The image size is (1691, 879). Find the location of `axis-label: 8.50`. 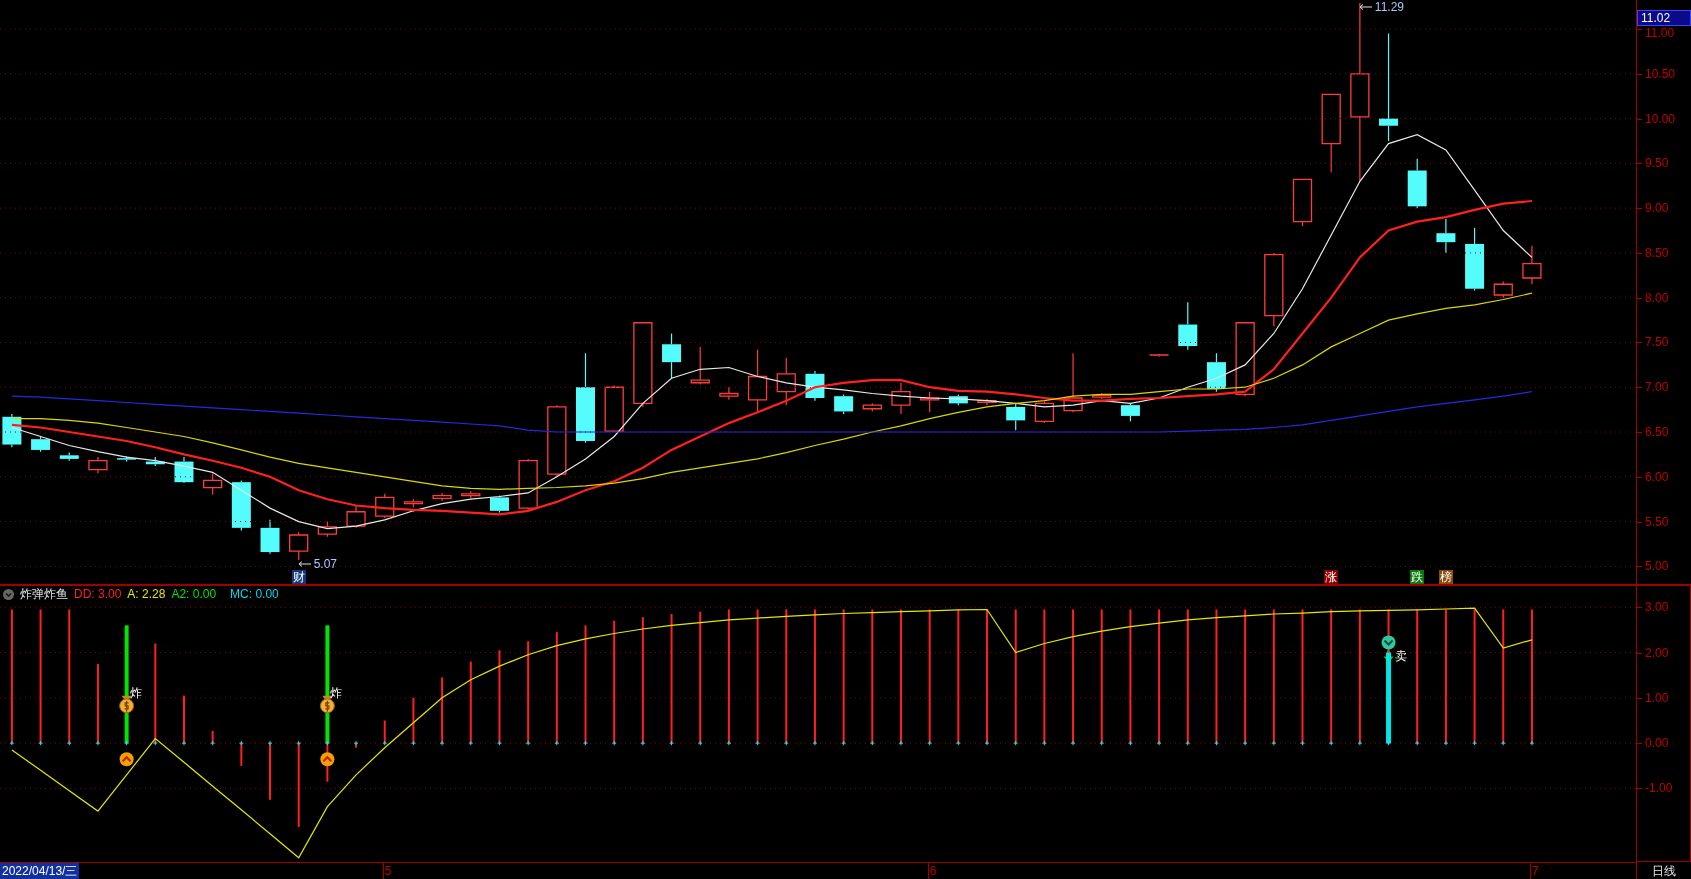

axis-label: 8.50 is located at coordinates (1657, 252).